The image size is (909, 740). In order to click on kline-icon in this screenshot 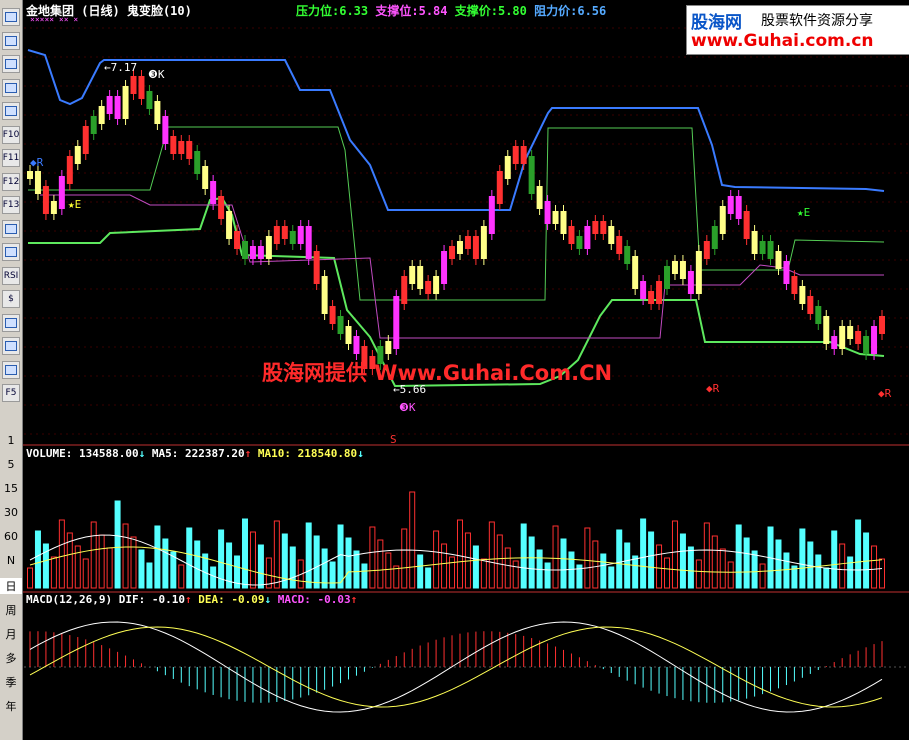, I will do `click(11, 87)`.